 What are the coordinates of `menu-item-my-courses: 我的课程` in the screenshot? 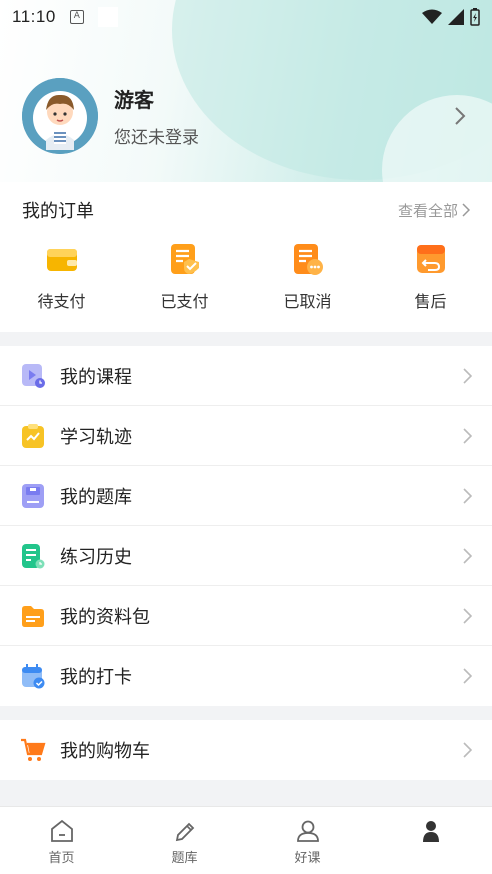 It's located at (246, 376).